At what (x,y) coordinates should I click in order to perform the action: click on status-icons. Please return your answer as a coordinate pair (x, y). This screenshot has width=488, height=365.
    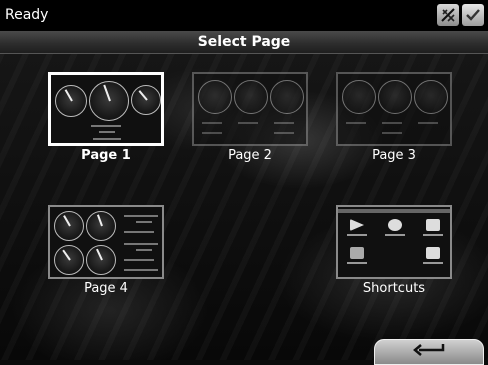
    Looking at the image, I should click on (460, 15).